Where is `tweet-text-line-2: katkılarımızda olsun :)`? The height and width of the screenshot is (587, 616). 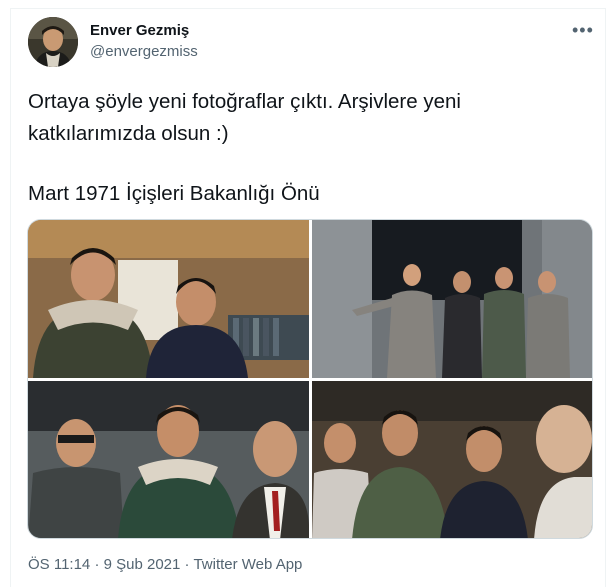
tweet-text-line-2: katkılarımızda olsun :) is located at coordinates (128, 133).